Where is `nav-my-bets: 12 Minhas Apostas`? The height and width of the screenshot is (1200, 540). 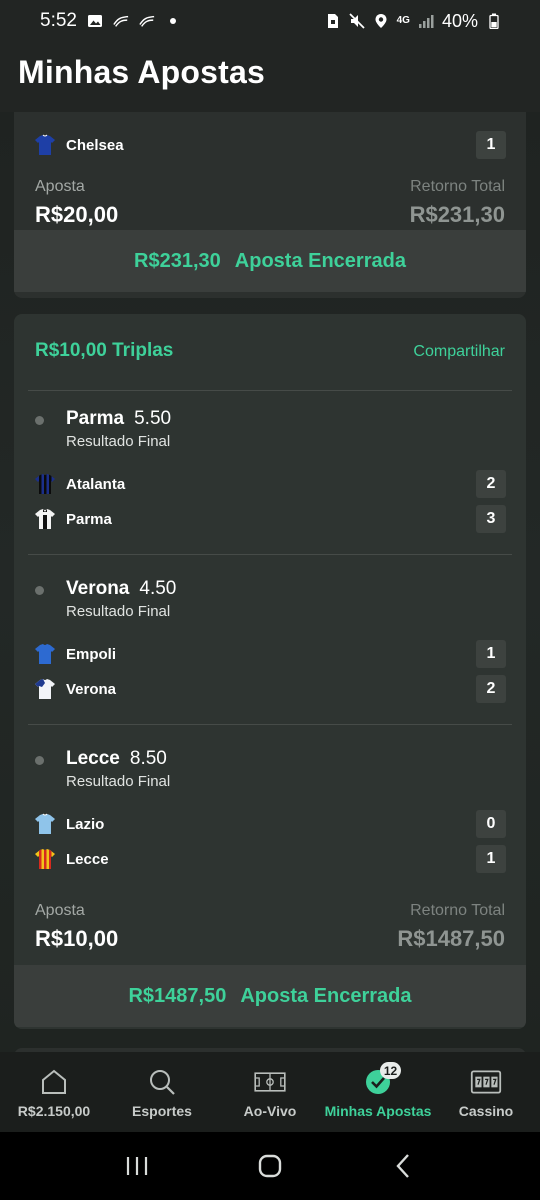 nav-my-bets: 12 Minhas Apostas is located at coordinates (378, 1092).